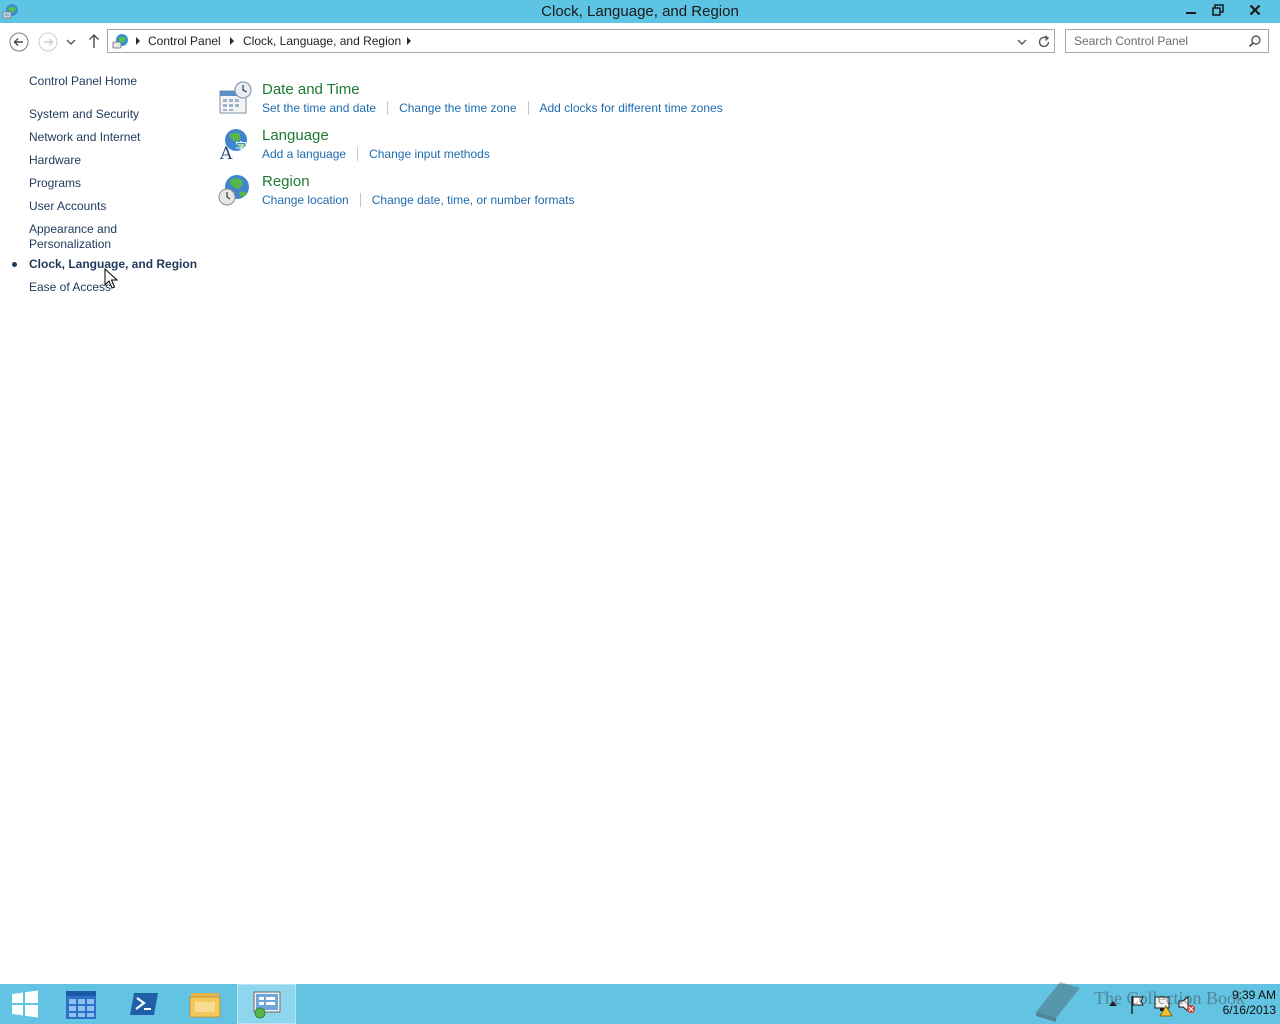 Image resolution: width=1280 pixels, height=1024 pixels. I want to click on refresh-icon, so click(1044, 42).